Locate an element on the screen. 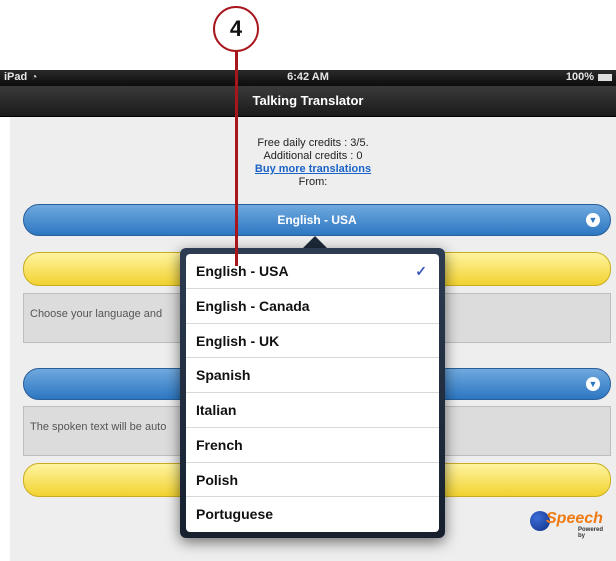 Image resolution: width=616 pixels, height=561 pixels. from-label: From: is located at coordinates (313, 182).